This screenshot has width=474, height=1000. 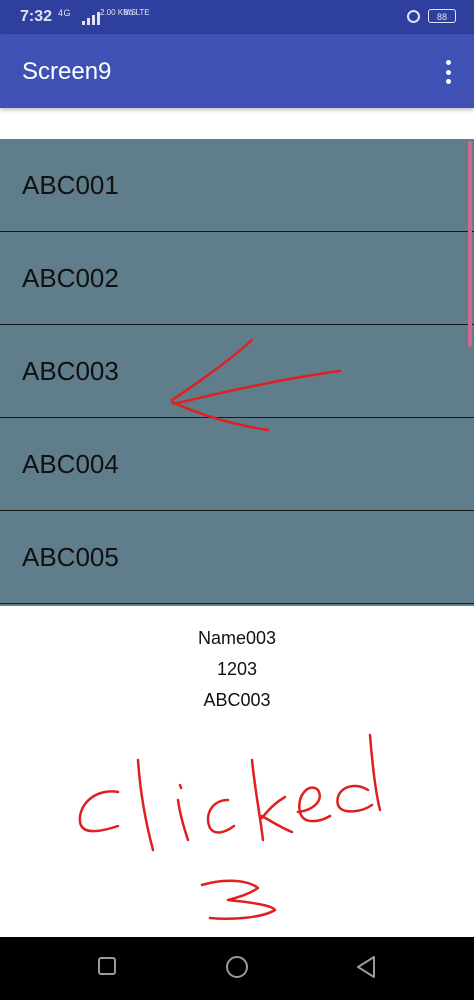 I want to click on more-vertical-icon, so click(x=448, y=72).